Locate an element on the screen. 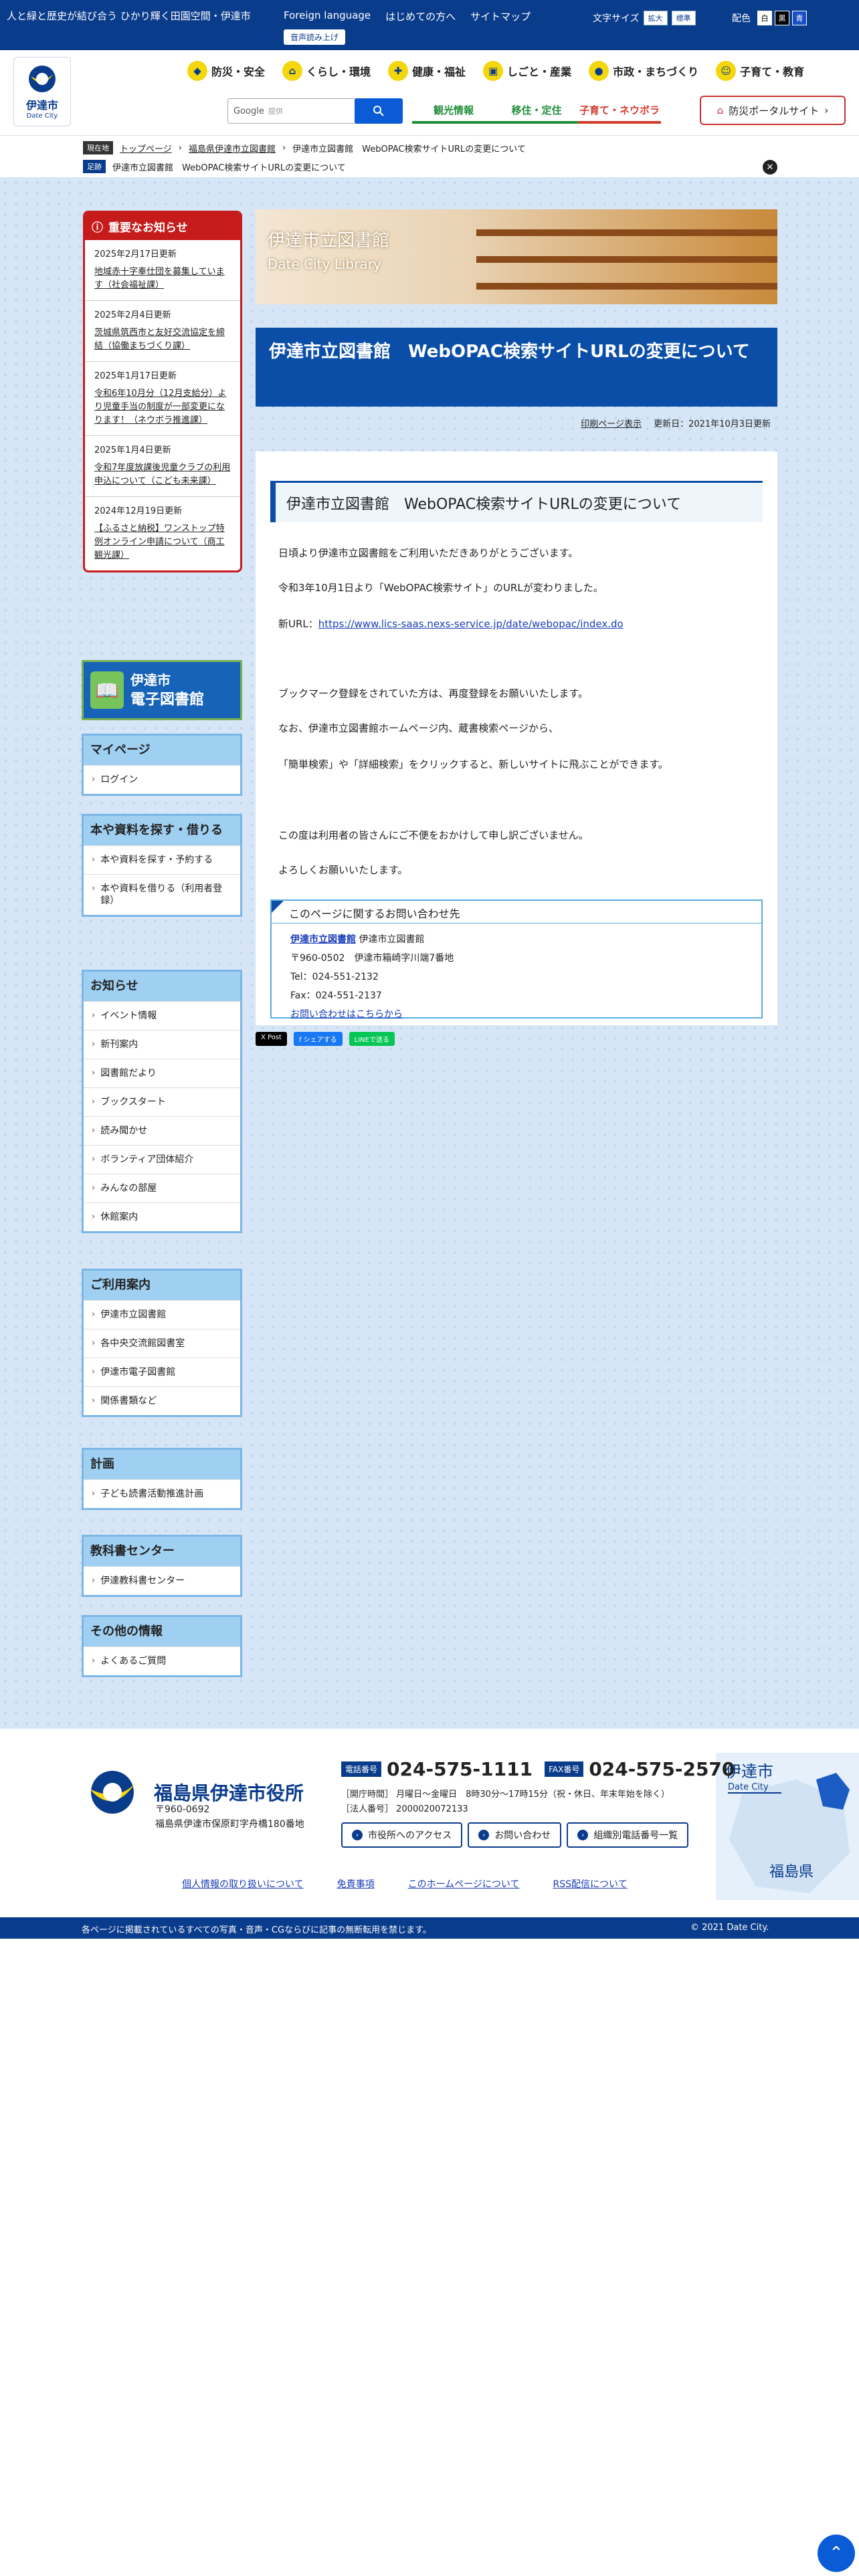 The image size is (859, 2576). nav-label: くらし・環境 is located at coordinates (338, 72).